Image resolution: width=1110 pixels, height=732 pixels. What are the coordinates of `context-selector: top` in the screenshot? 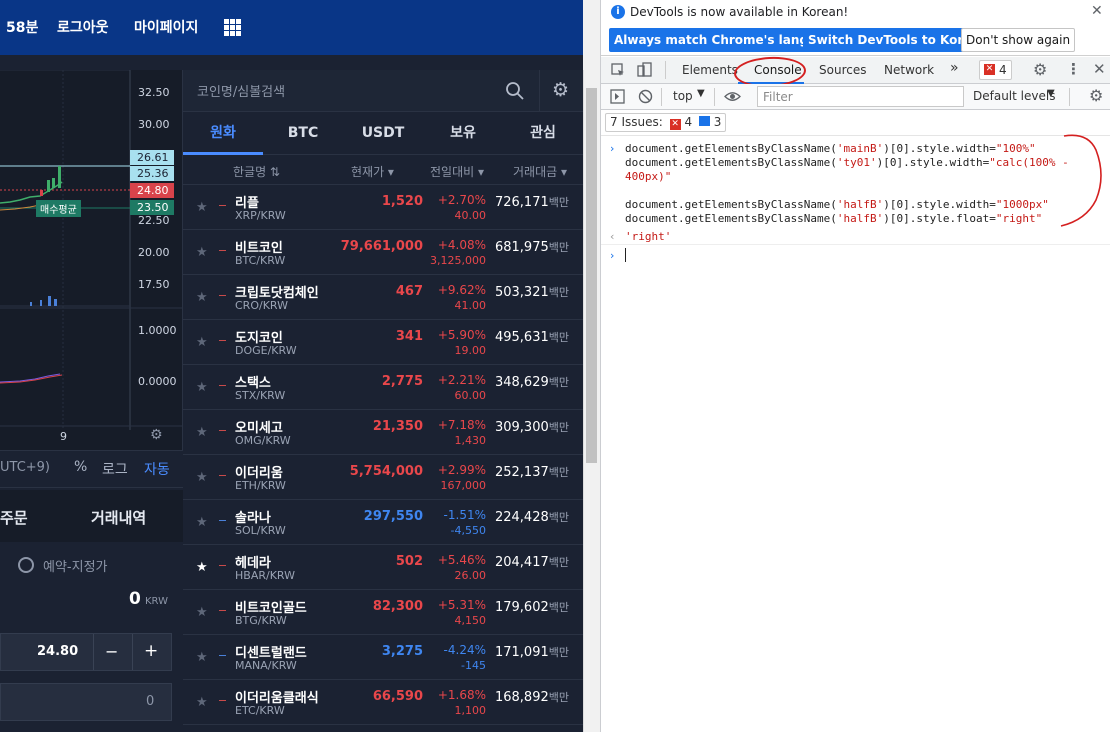 It's located at (683, 96).